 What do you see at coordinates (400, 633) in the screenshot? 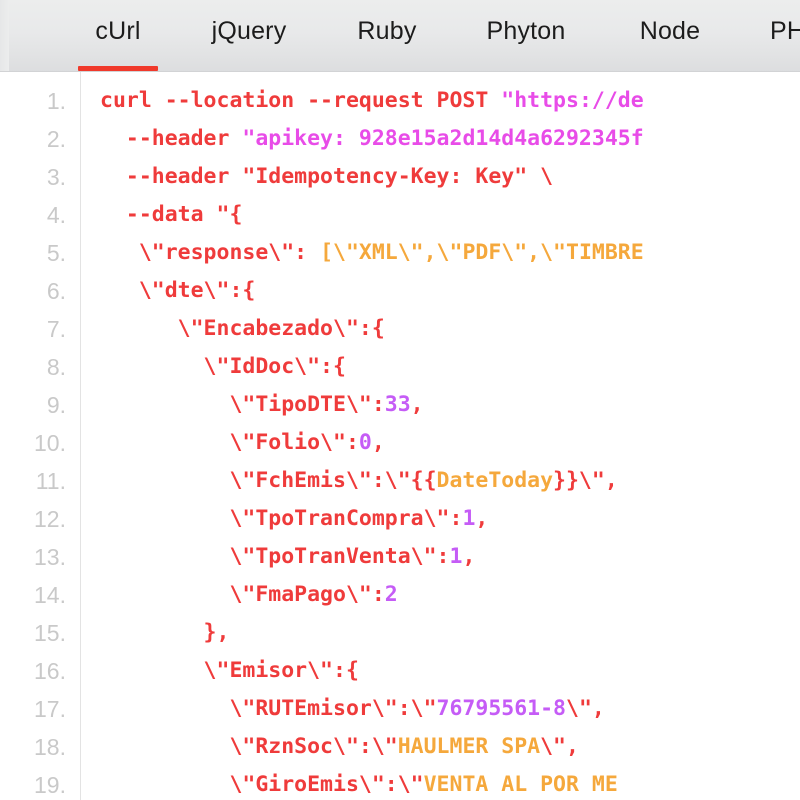
I see `code-line: 15. },` at bounding box center [400, 633].